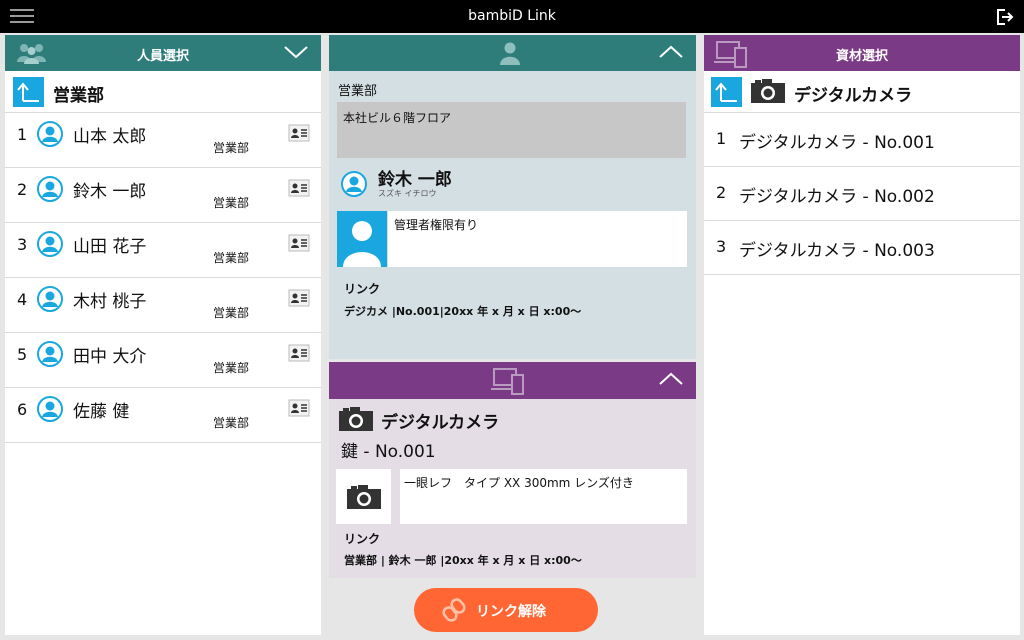 The height and width of the screenshot is (640, 1024). What do you see at coordinates (110, 192) in the screenshot?
I see `person-name: 鈴木 一郎` at bounding box center [110, 192].